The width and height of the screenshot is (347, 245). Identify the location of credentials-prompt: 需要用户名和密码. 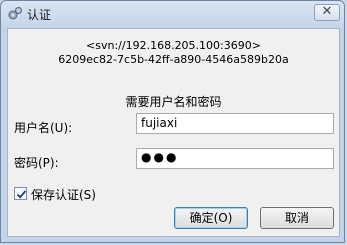
(173, 102).